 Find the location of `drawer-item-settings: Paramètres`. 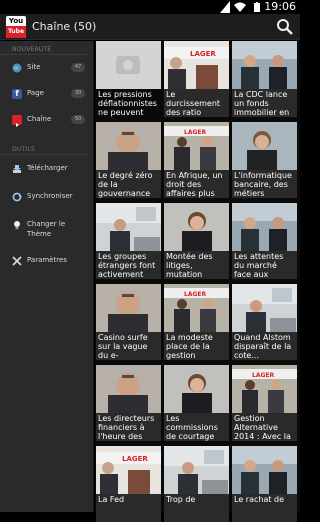

drawer-item-settings: Paramètres is located at coordinates (46, 261).